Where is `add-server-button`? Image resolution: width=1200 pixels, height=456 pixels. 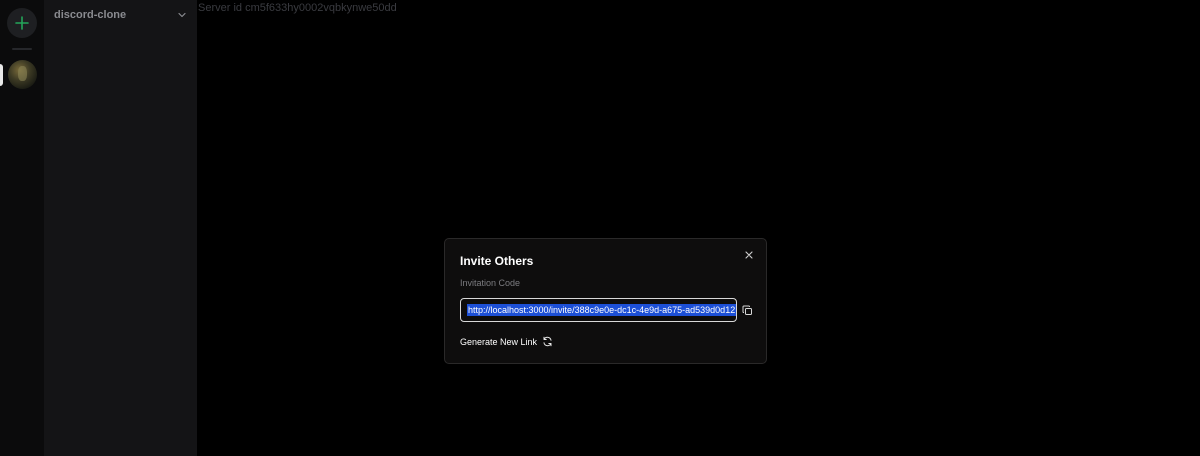
add-server-button is located at coordinates (22, 23).